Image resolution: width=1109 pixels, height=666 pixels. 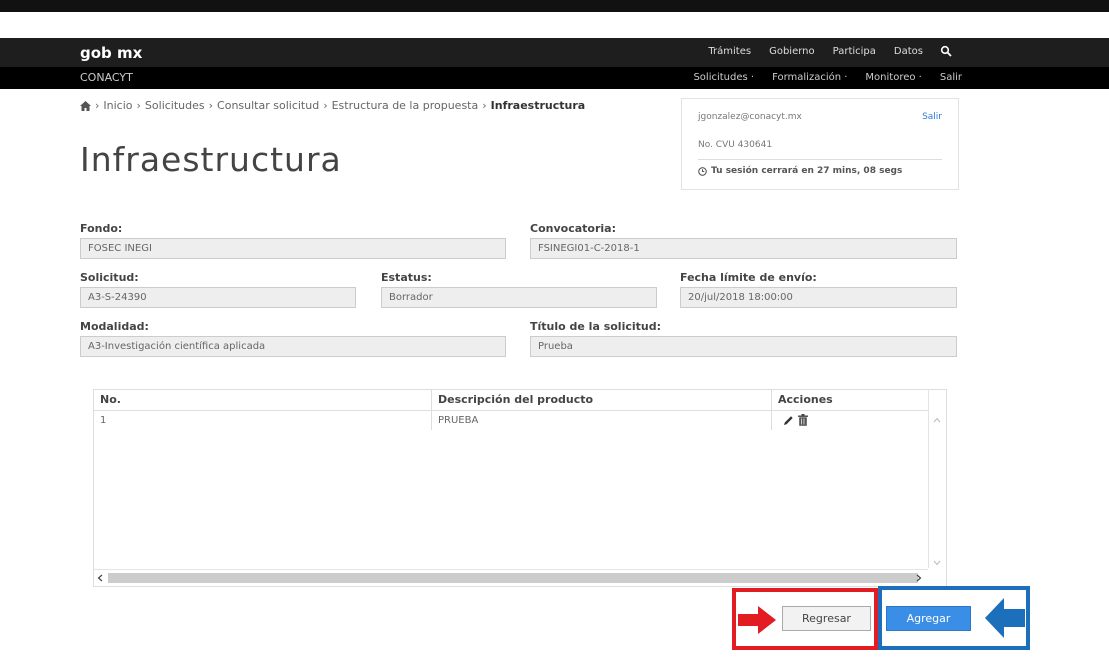 I want to click on trash-icon, so click(x=803, y=420).